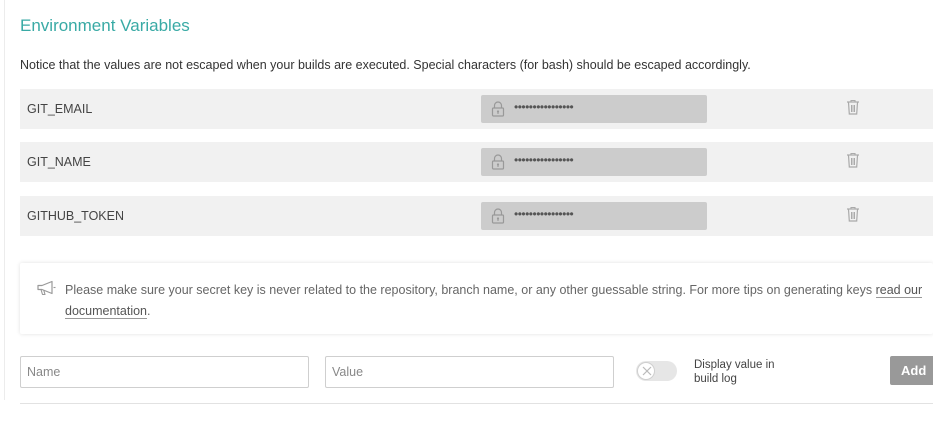  I want to click on section-title: Environment Variables, so click(105, 25).